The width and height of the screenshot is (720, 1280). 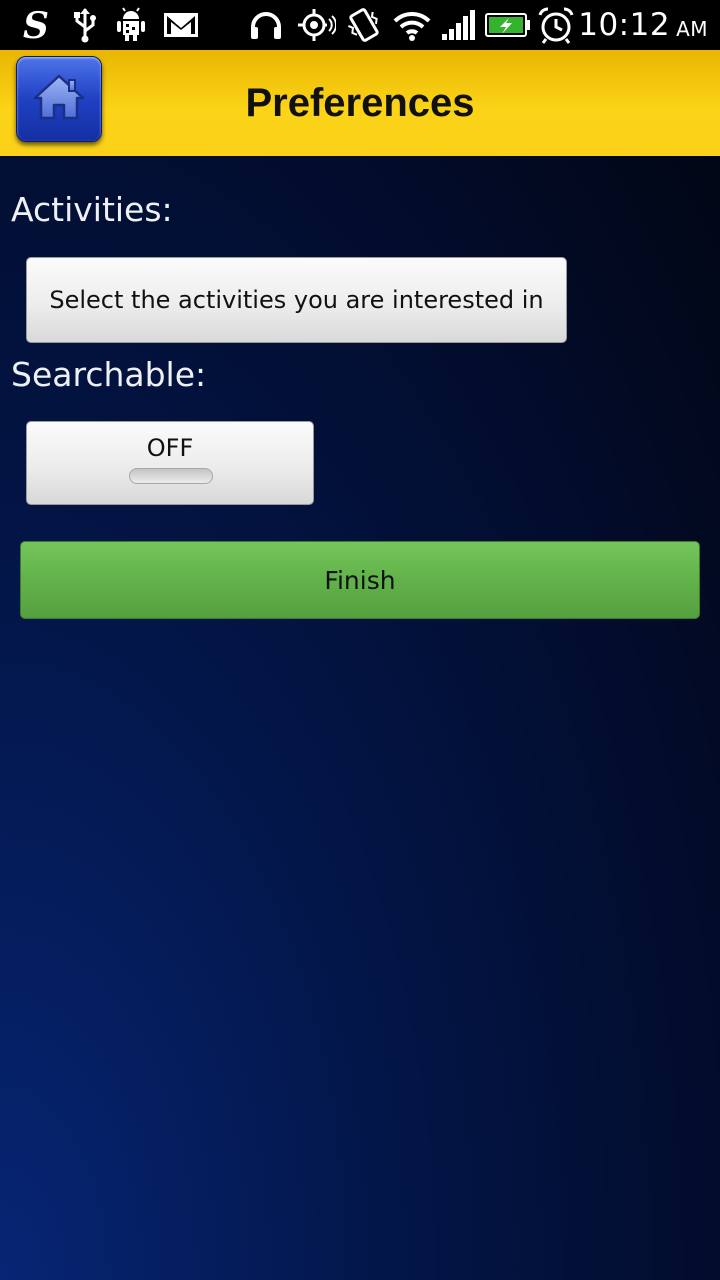 I want to click on battery-charging-icon, so click(x=508, y=25).